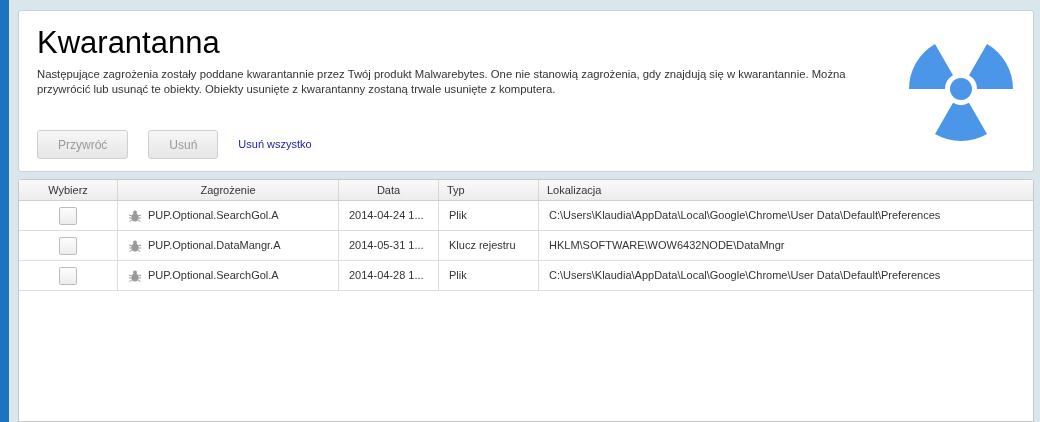 The height and width of the screenshot is (422, 1040). Describe the element at coordinates (214, 246) in the screenshot. I see `table-cell-text: PUP.Optional.DataMangr.A` at that location.